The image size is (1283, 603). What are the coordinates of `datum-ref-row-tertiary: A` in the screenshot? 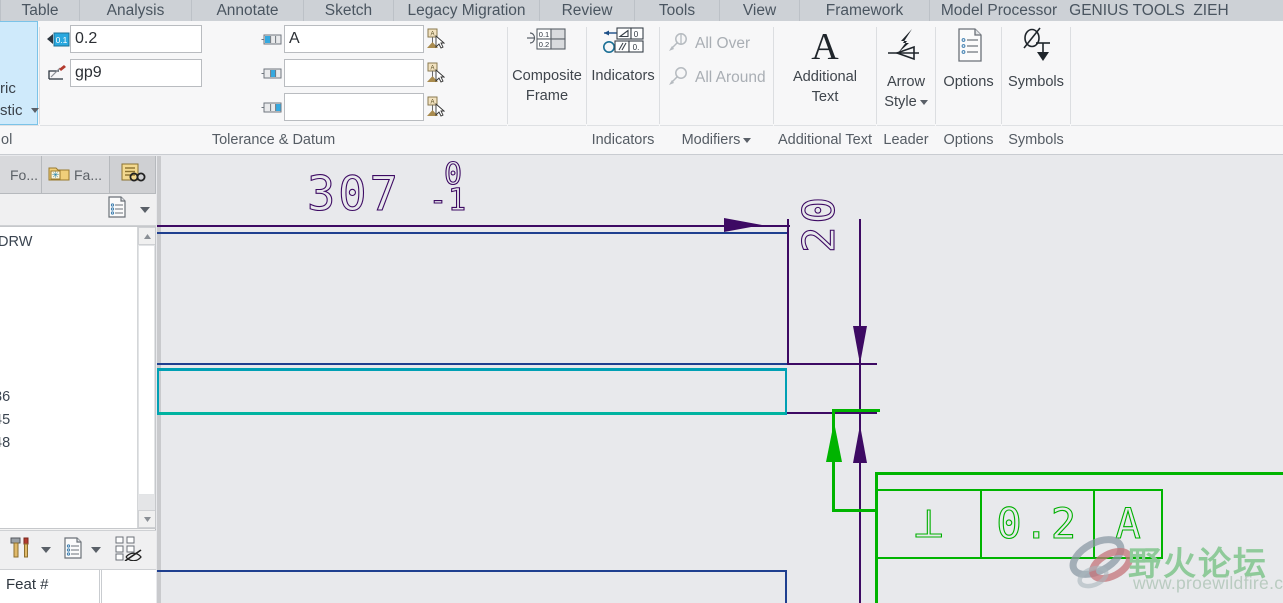 It's located at (353, 107).